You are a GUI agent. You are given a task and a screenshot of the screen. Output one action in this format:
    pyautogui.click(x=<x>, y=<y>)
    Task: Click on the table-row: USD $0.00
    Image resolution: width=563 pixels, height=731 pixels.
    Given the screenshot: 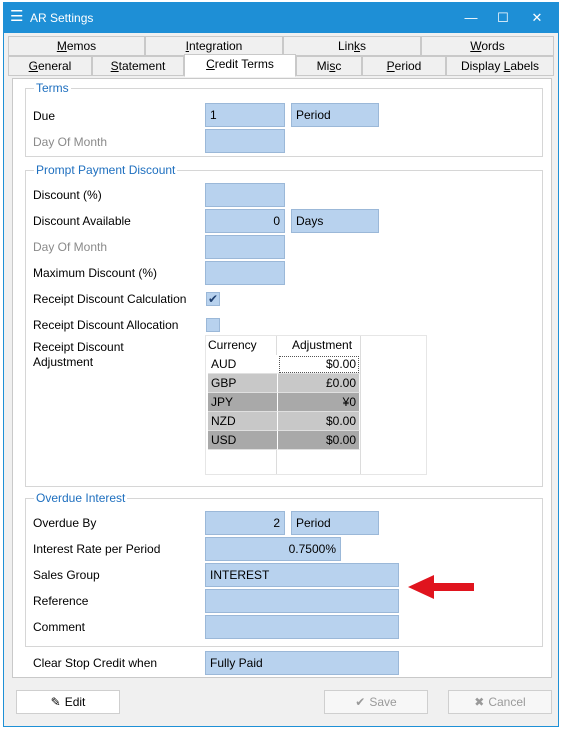 What is the action you would take?
    pyautogui.click(x=284, y=440)
    